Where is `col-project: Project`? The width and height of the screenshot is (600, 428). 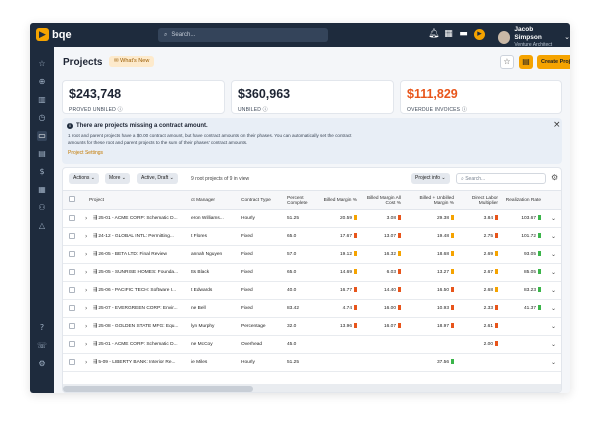
col-project: Project is located at coordinates (134, 201).